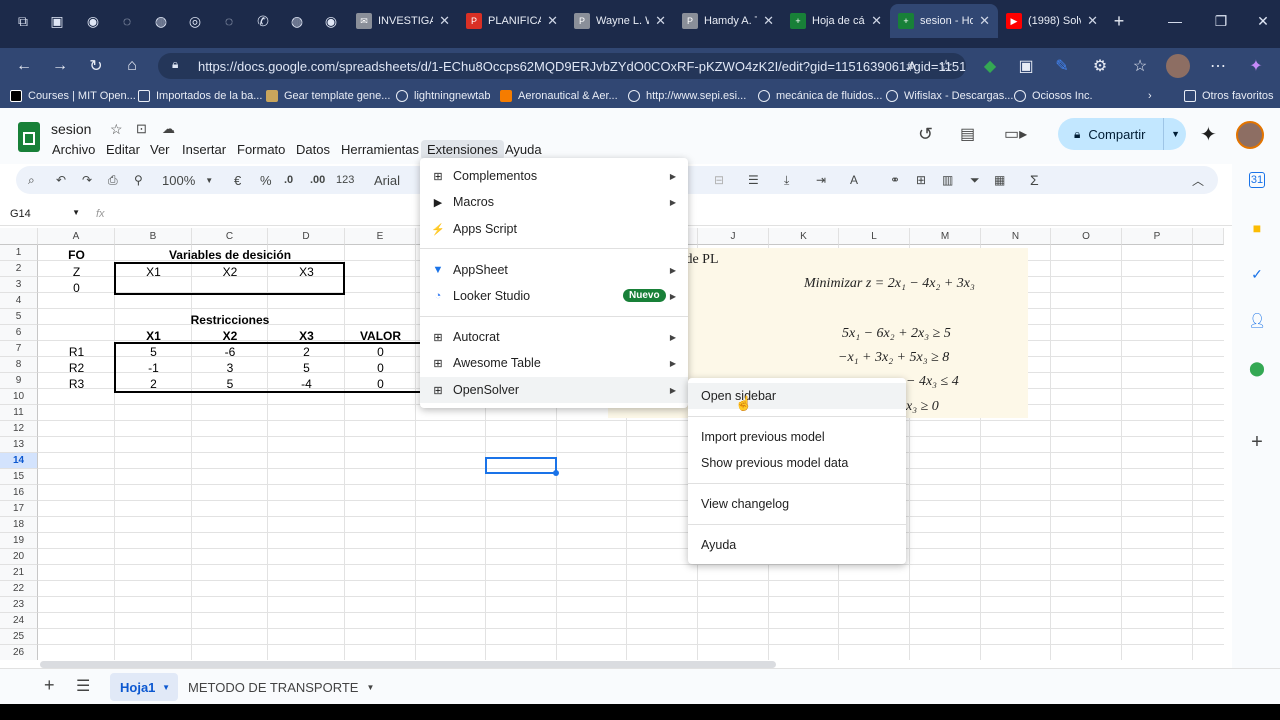 This screenshot has width=1280, height=720. Describe the element at coordinates (230, 236) in the screenshot. I see `column-header: C` at that location.